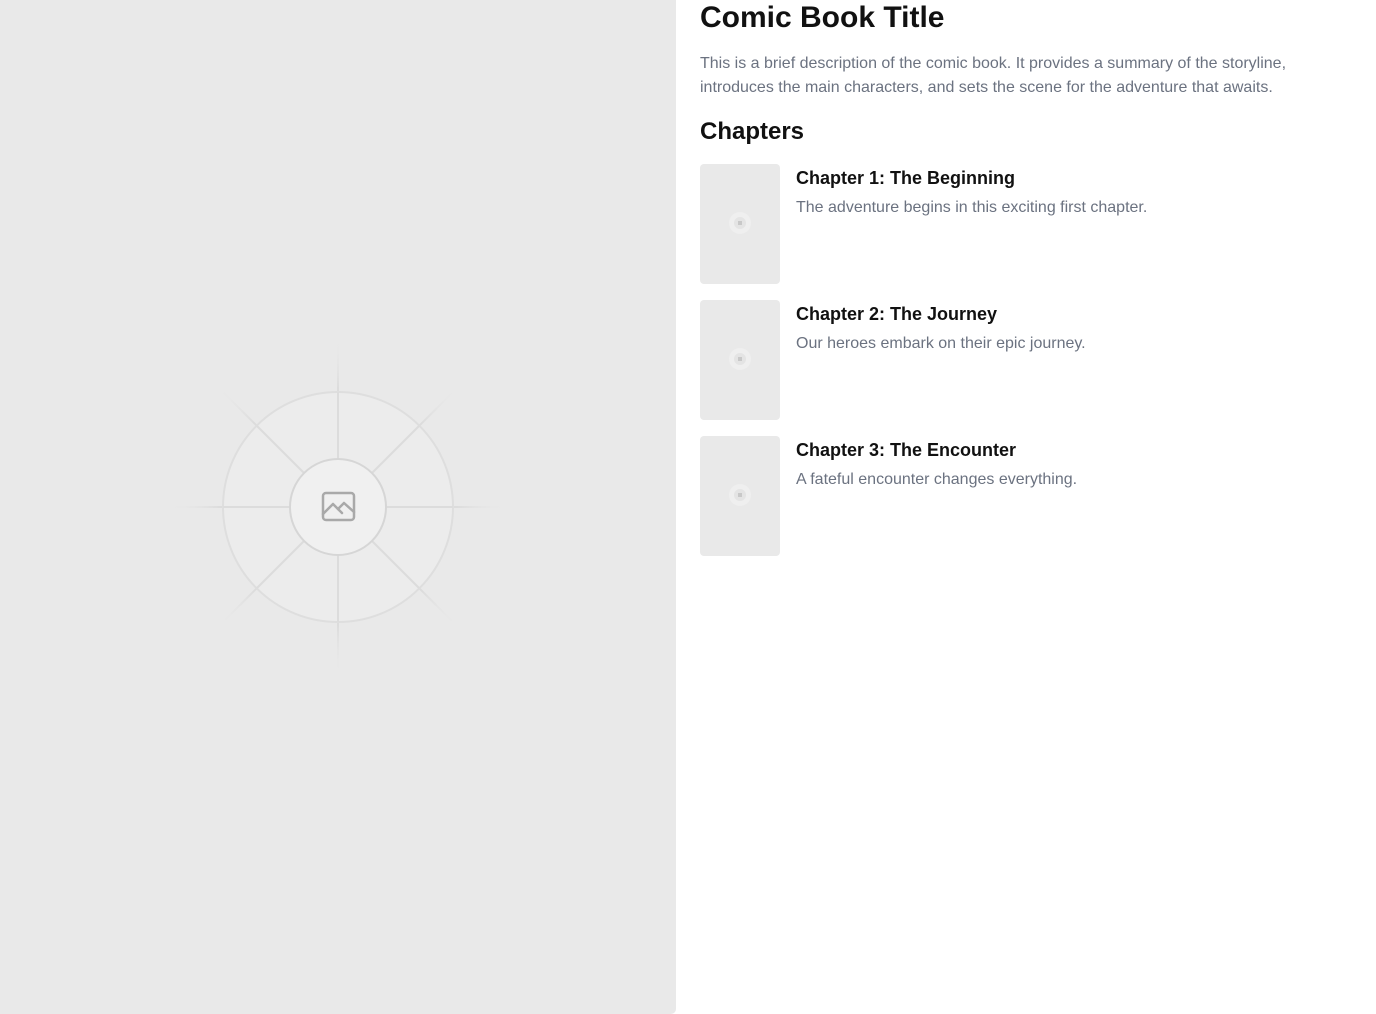 This screenshot has height=1014, width=1376. Describe the element at coordinates (941, 343) in the screenshot. I see `chapter-description: Our heroes embark on their epic journey.` at that location.